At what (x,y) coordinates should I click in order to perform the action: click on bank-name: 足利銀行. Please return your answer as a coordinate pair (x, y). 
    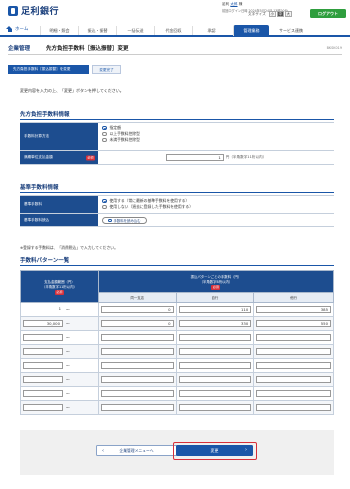
    Looking at the image, I should click on (40, 12).